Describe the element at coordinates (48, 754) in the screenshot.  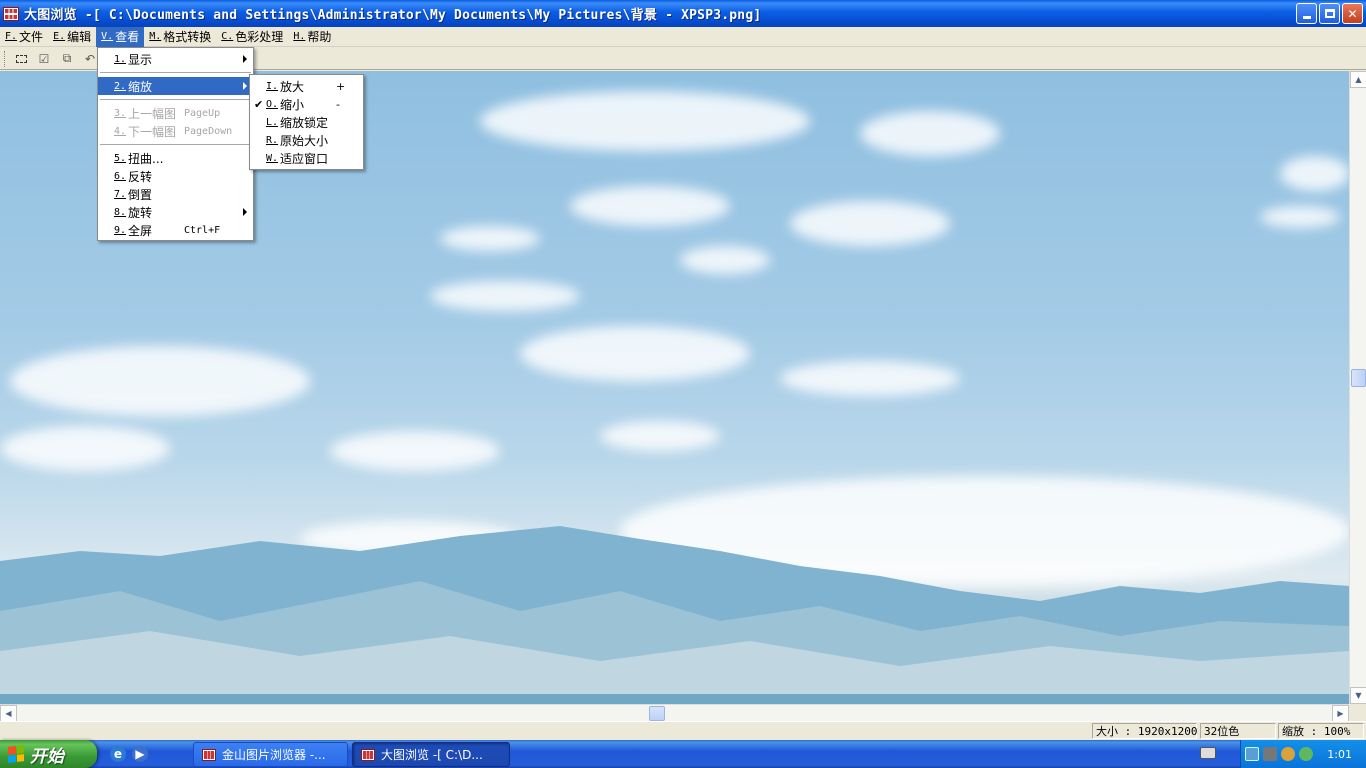
I see `start-button: 开始` at that location.